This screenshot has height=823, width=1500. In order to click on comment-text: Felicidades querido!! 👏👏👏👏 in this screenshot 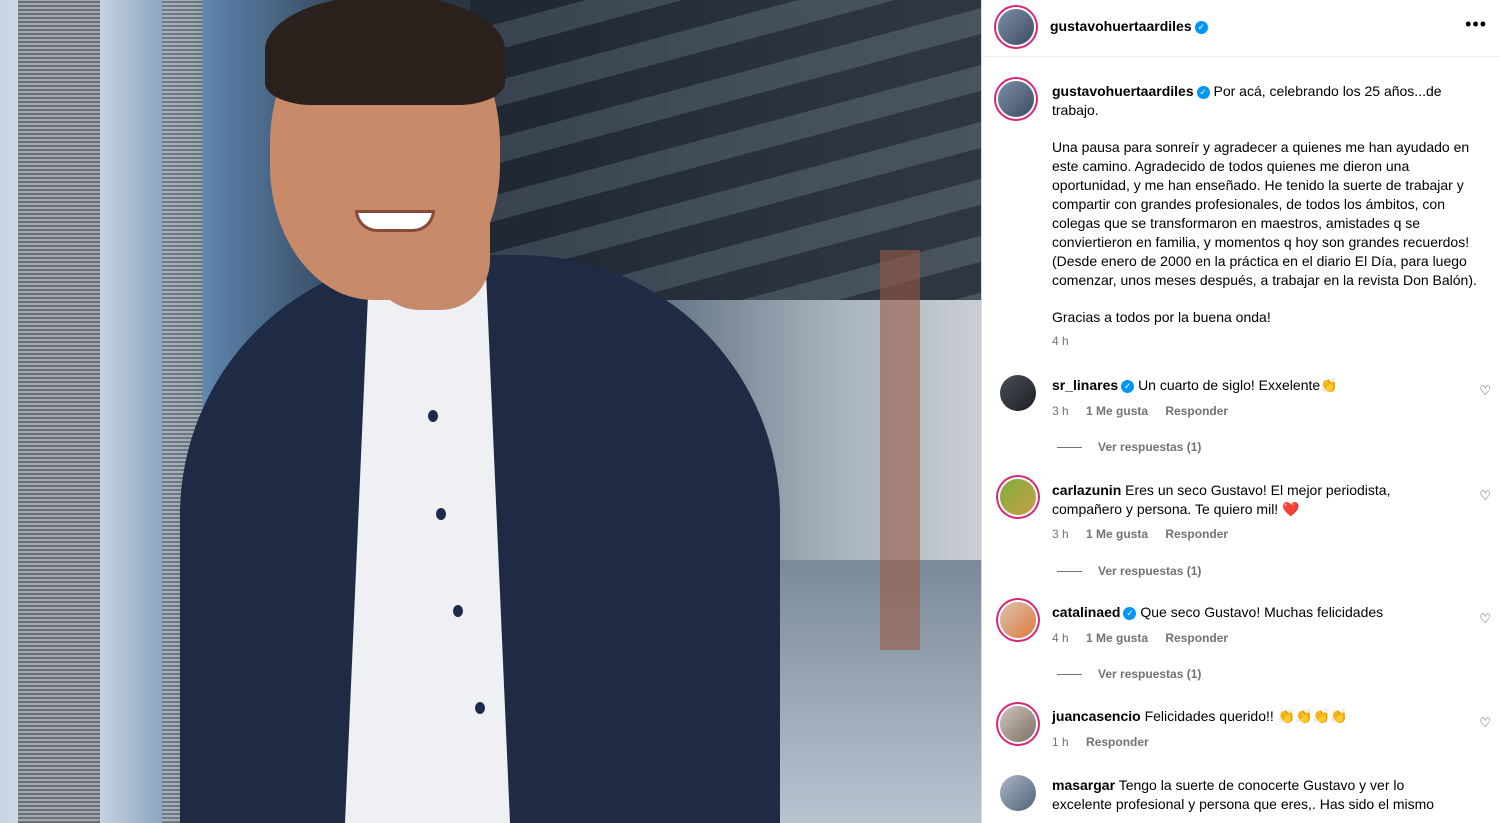, I will do `click(1246, 716)`.